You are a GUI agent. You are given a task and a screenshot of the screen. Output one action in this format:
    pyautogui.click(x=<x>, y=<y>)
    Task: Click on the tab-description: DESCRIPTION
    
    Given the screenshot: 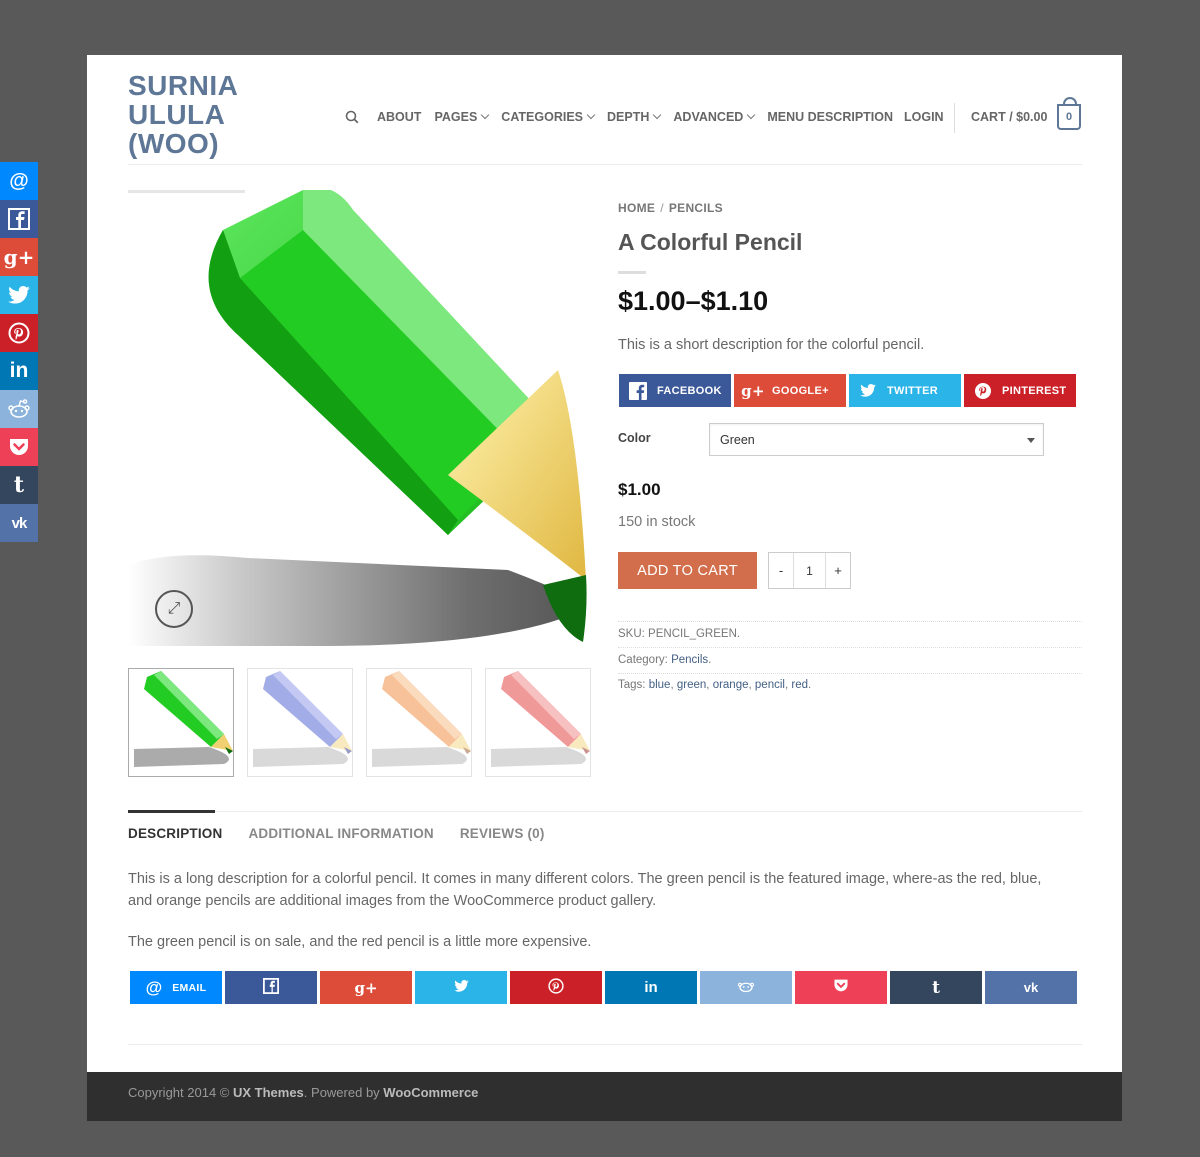 What is the action you would take?
    pyautogui.click(x=175, y=833)
    